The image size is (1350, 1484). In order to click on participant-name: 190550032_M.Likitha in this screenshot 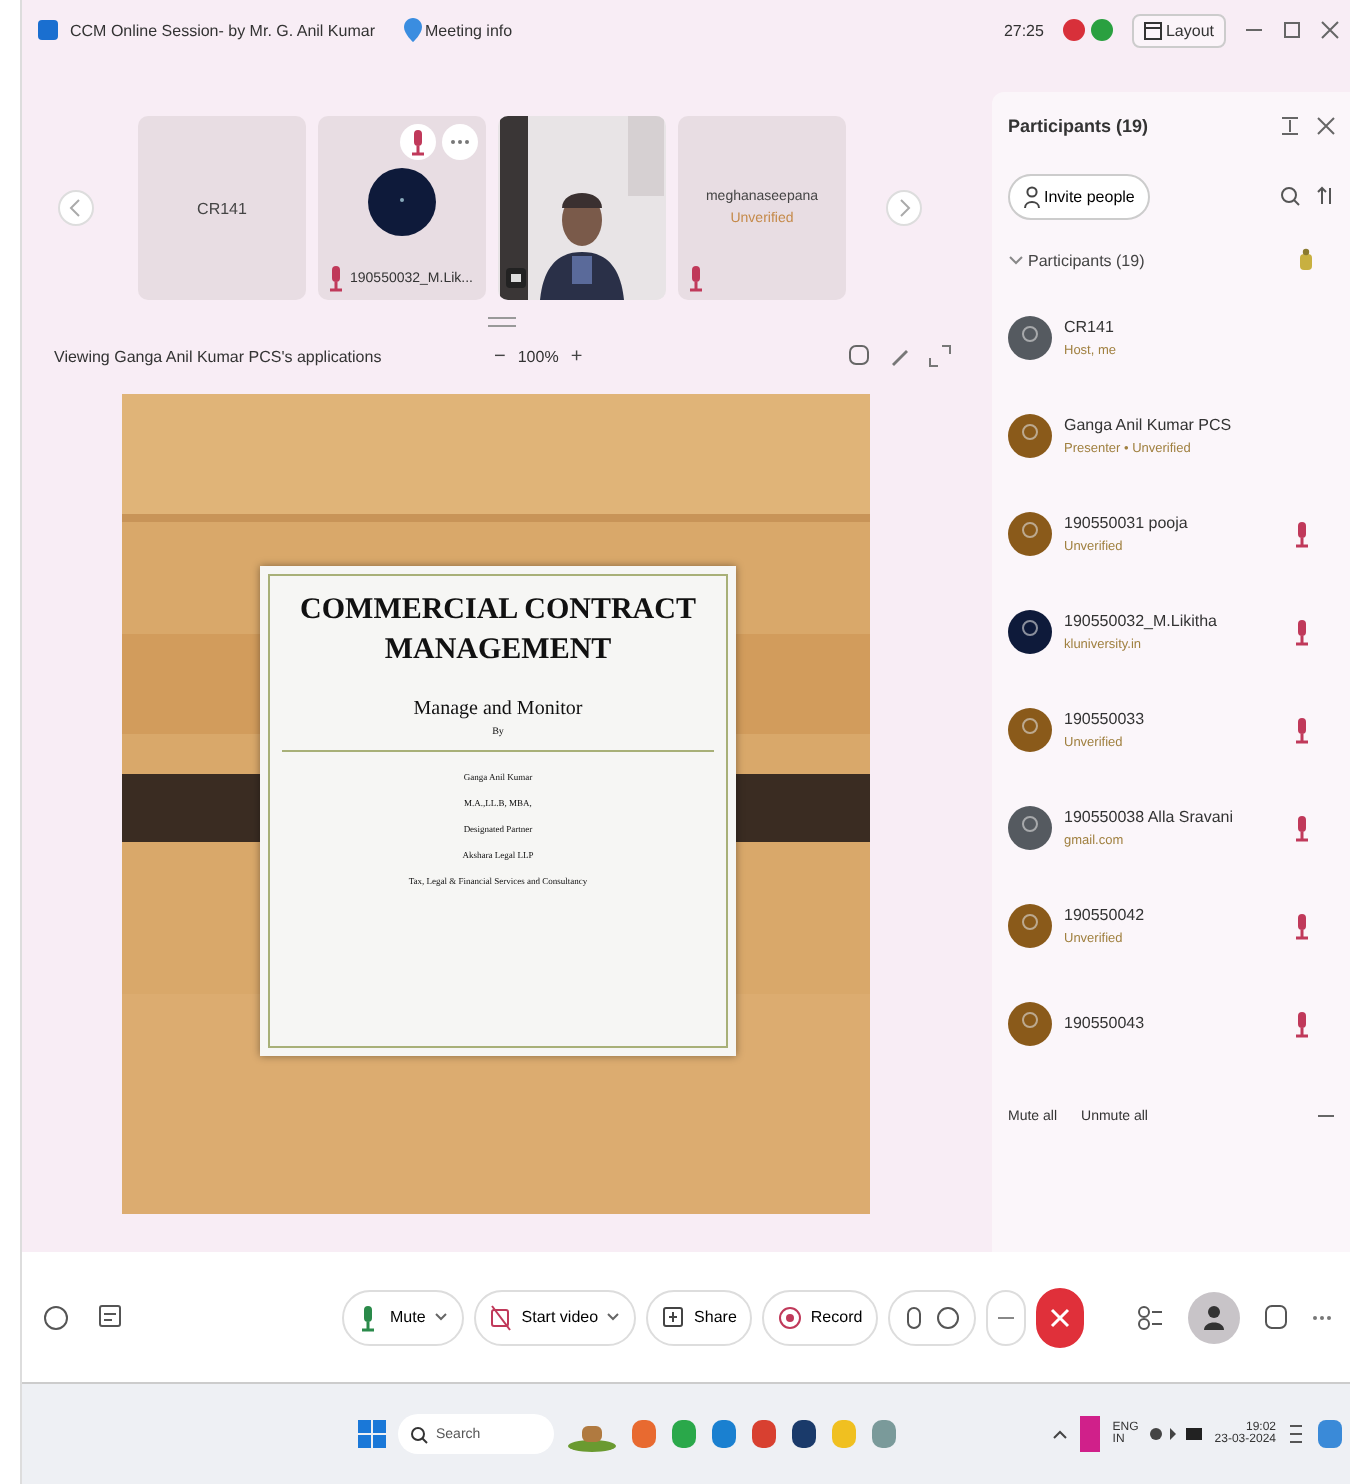, I will do `click(1142, 620)`.